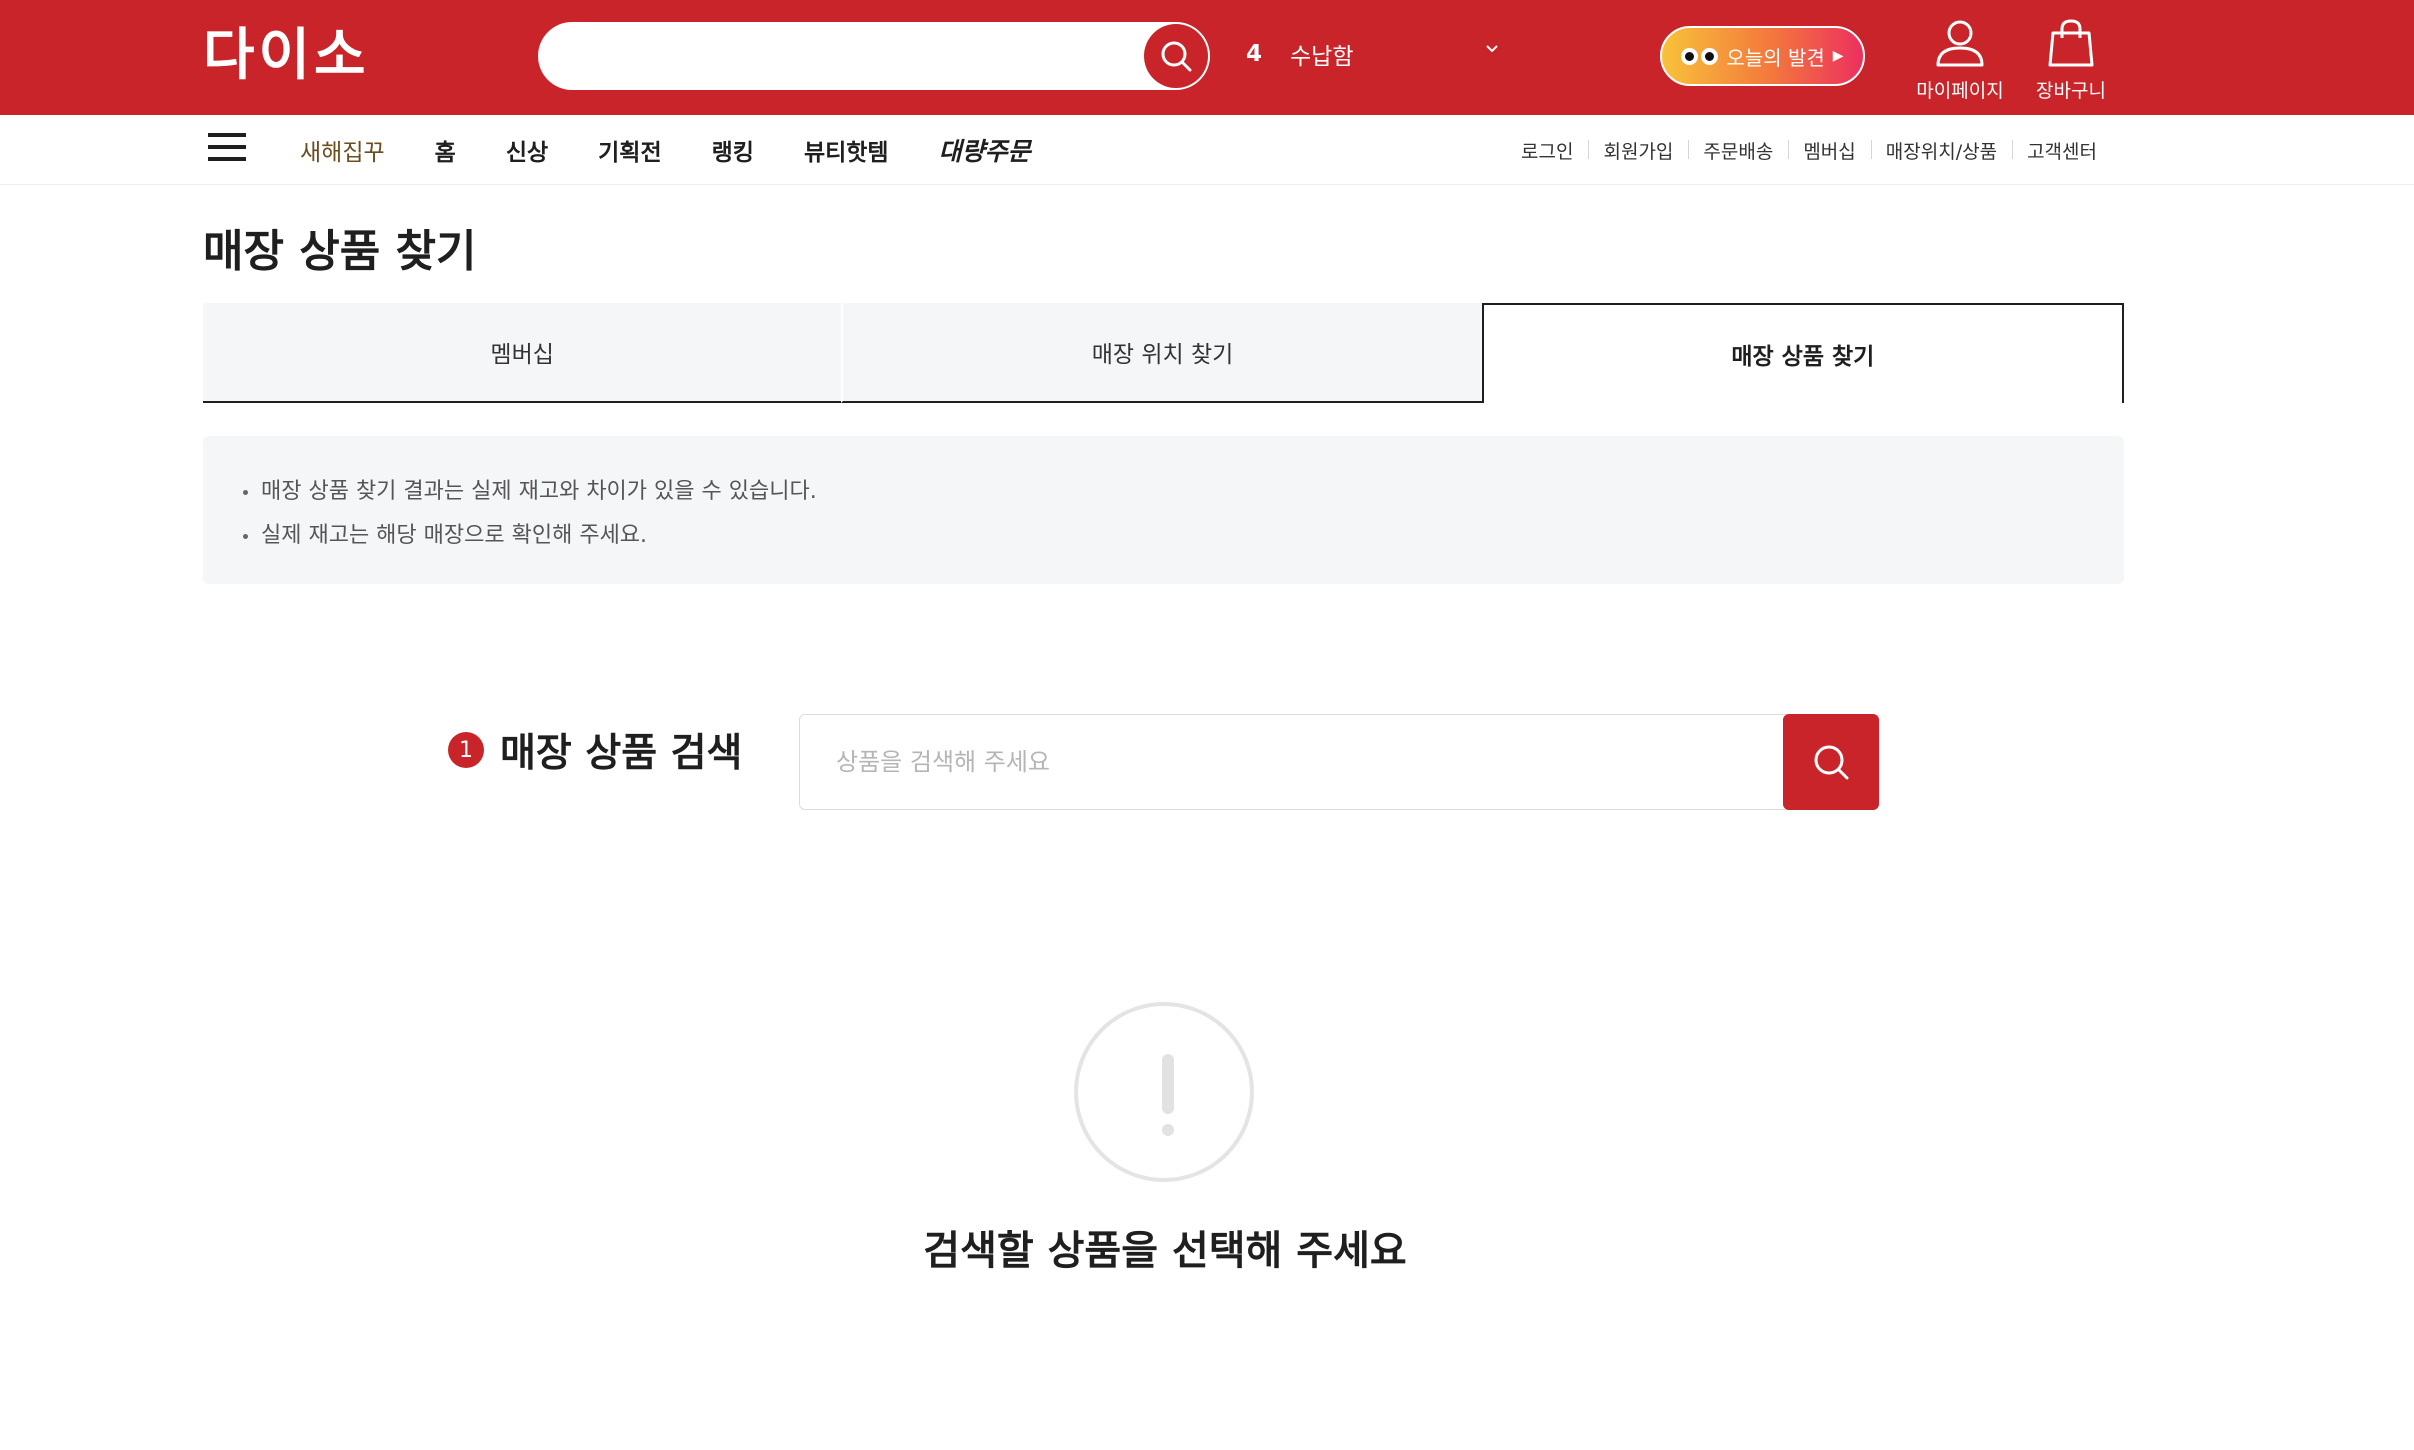 The width and height of the screenshot is (2414, 1450). Describe the element at coordinates (629, 150) in the screenshot. I see `gnb-item-promotion: 기획전` at that location.